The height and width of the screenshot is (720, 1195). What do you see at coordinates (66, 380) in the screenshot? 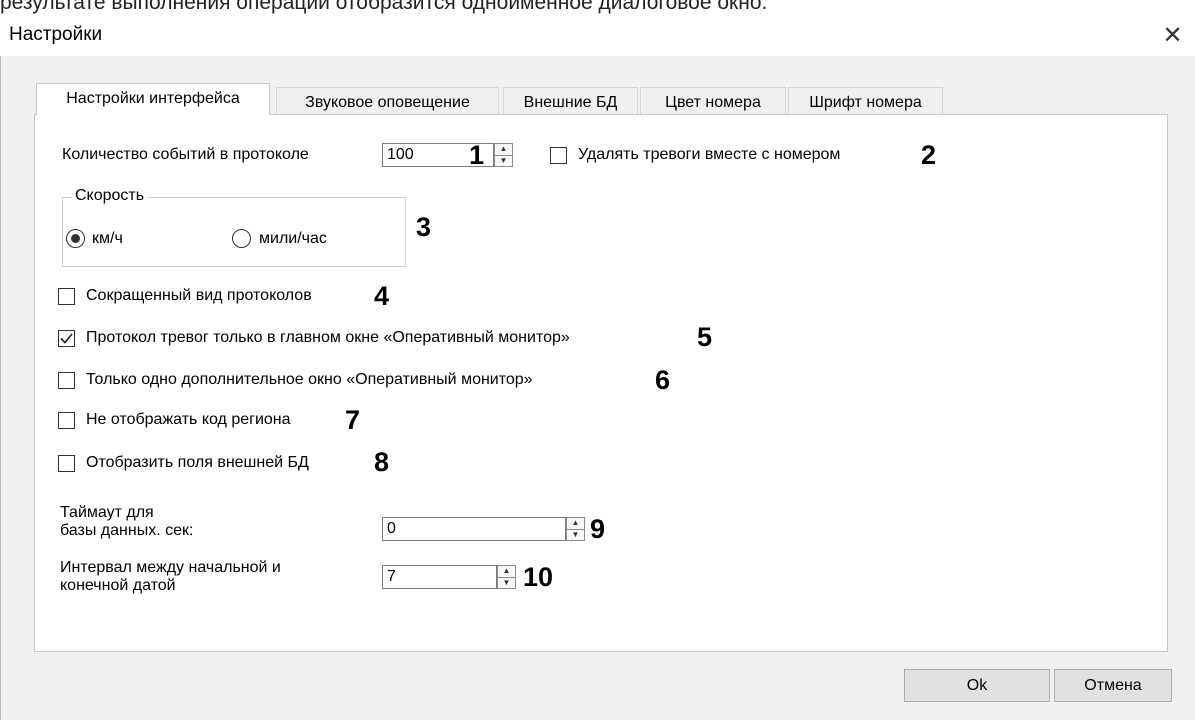
I see `single-extra-window-checkbox` at bounding box center [66, 380].